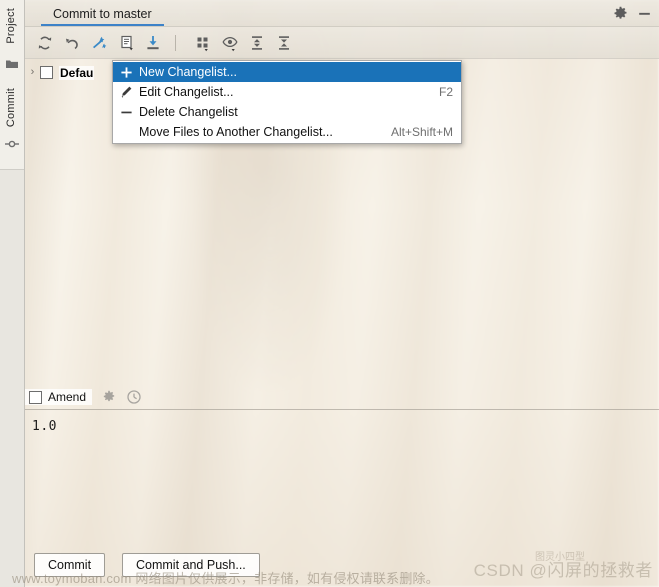 This screenshot has width=659, height=587. What do you see at coordinates (230, 43) in the screenshot?
I see `eye-icon` at bounding box center [230, 43].